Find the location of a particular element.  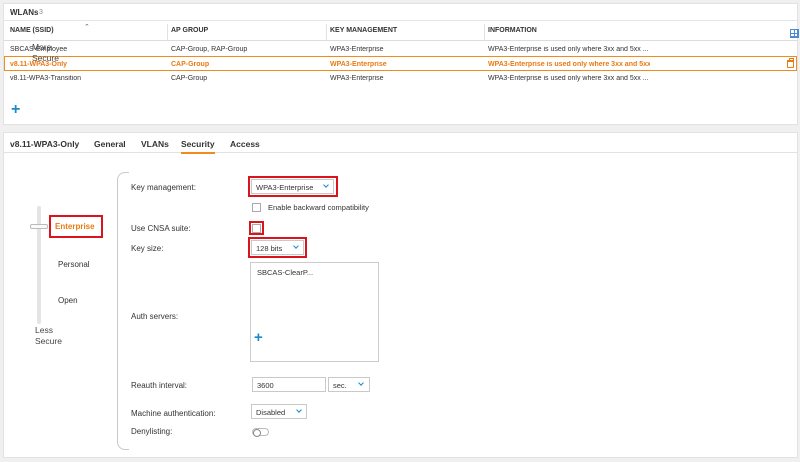

auth-servers-label: Auth servers: is located at coordinates (155, 316).